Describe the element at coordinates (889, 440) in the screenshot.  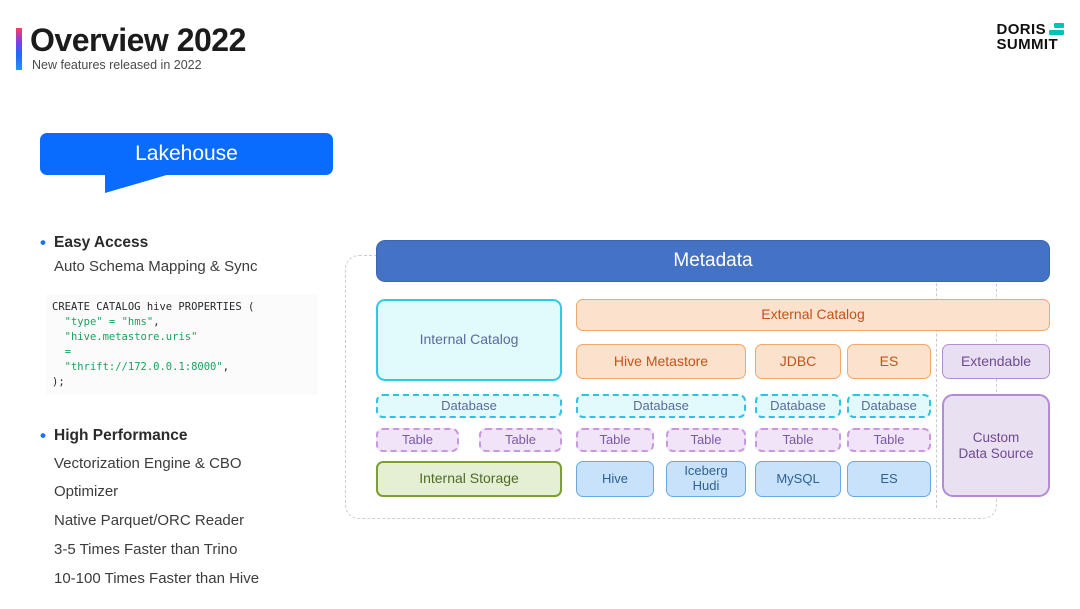
I see `table-box-6: Table` at that location.